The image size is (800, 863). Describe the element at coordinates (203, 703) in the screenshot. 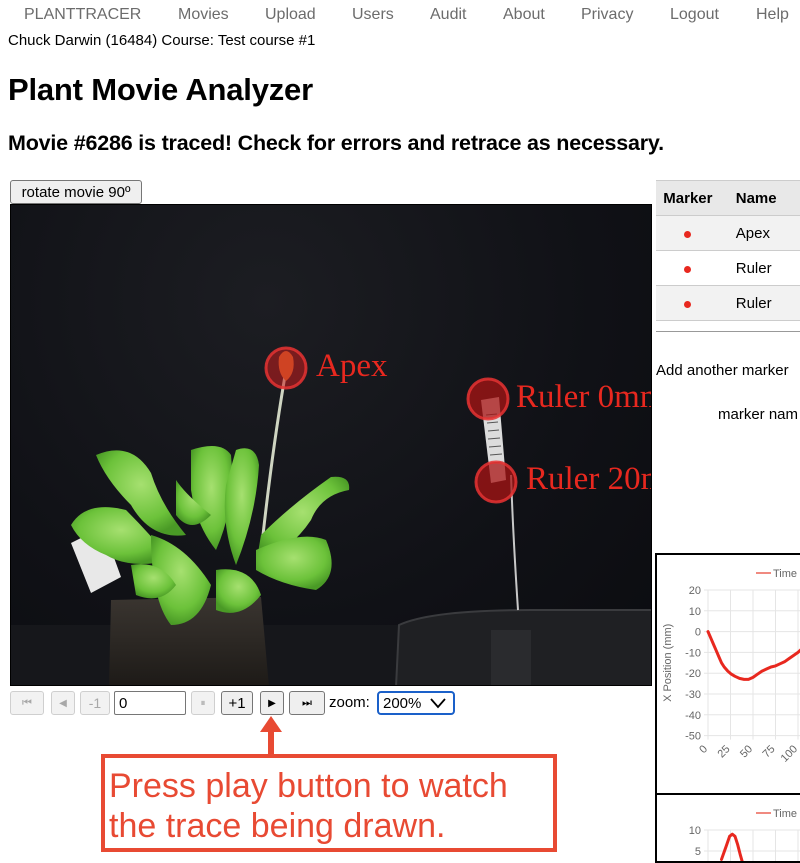

I see `pause-button: ⏸` at that location.